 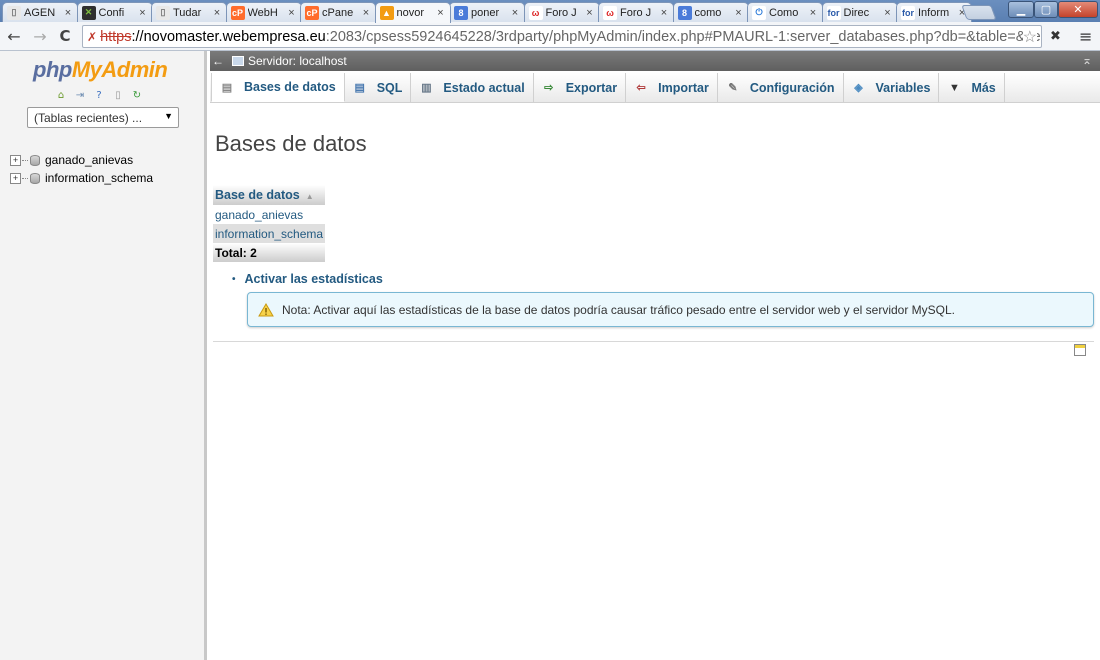 What do you see at coordinates (1087, 60) in the screenshot?
I see `collapse-top-icon: ⌅` at bounding box center [1087, 60].